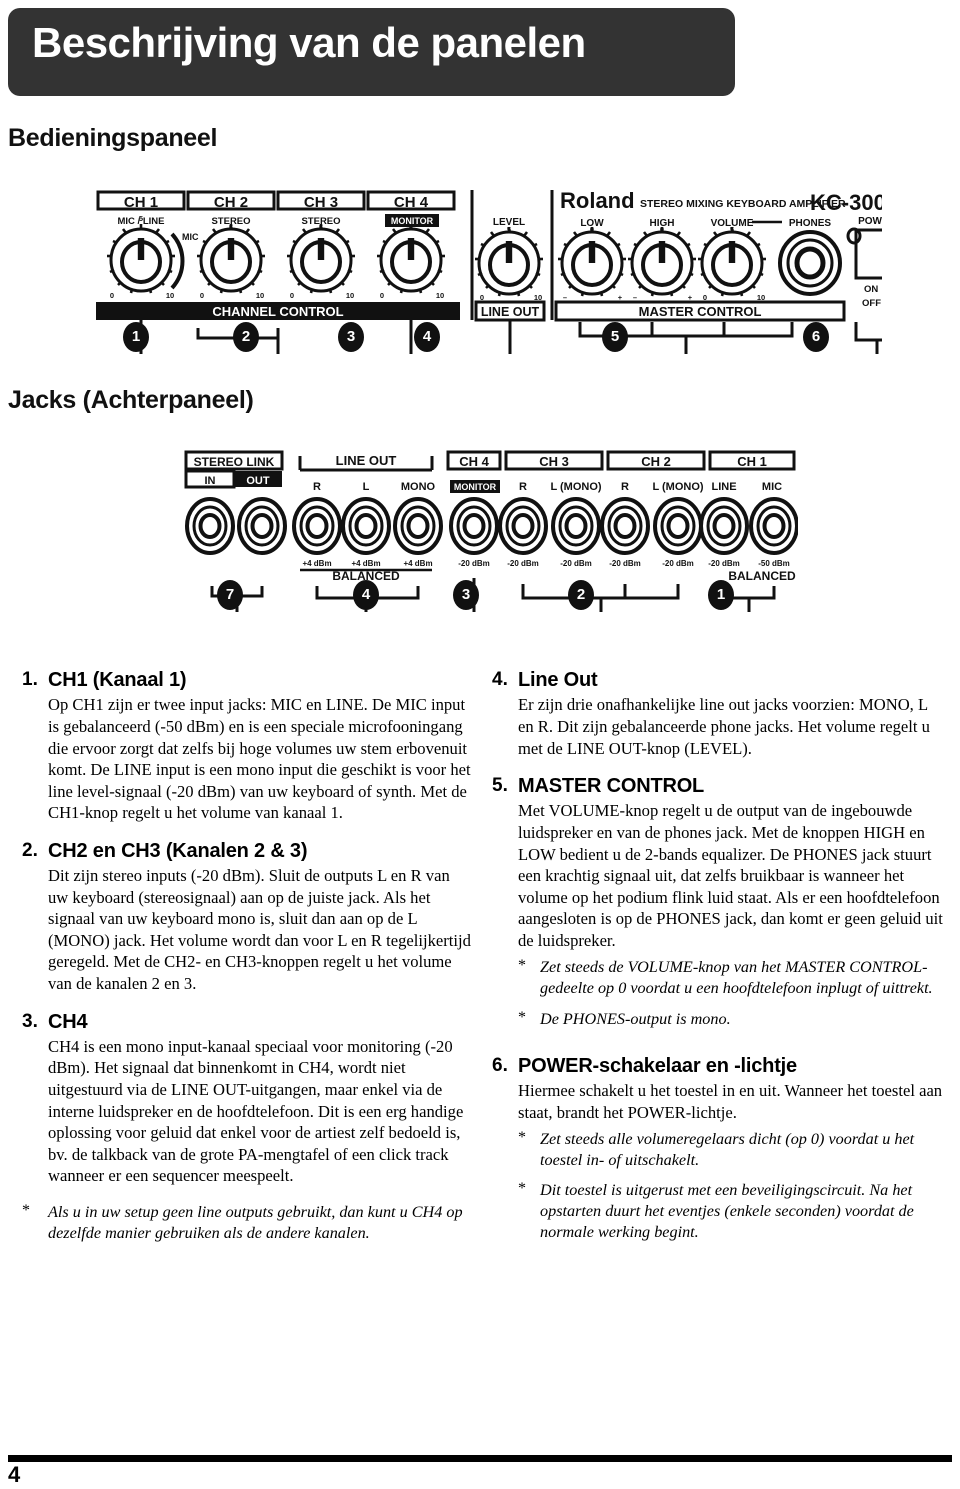 The height and width of the screenshot is (1489, 960). What do you see at coordinates (321, 258) in the screenshot?
I see `ch3-volume-knob` at bounding box center [321, 258].